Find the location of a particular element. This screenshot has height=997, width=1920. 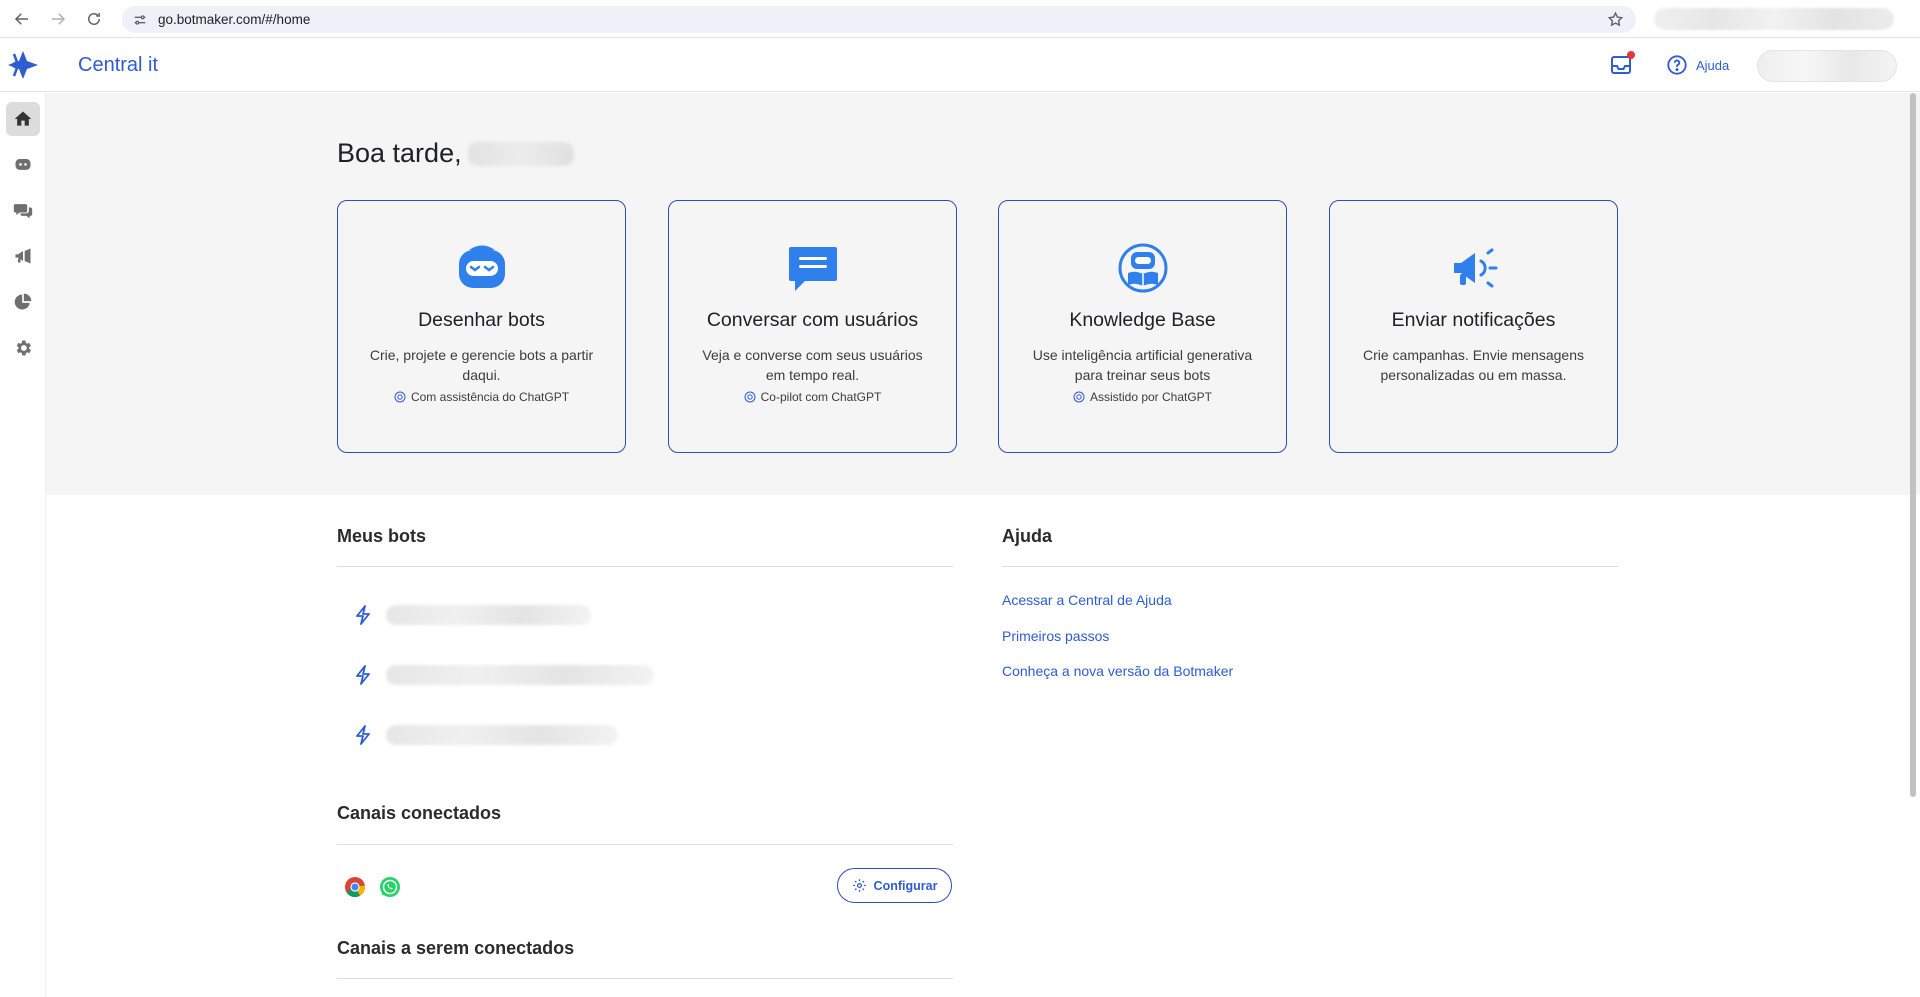

page-scrollbar is located at coordinates (1913, 445).